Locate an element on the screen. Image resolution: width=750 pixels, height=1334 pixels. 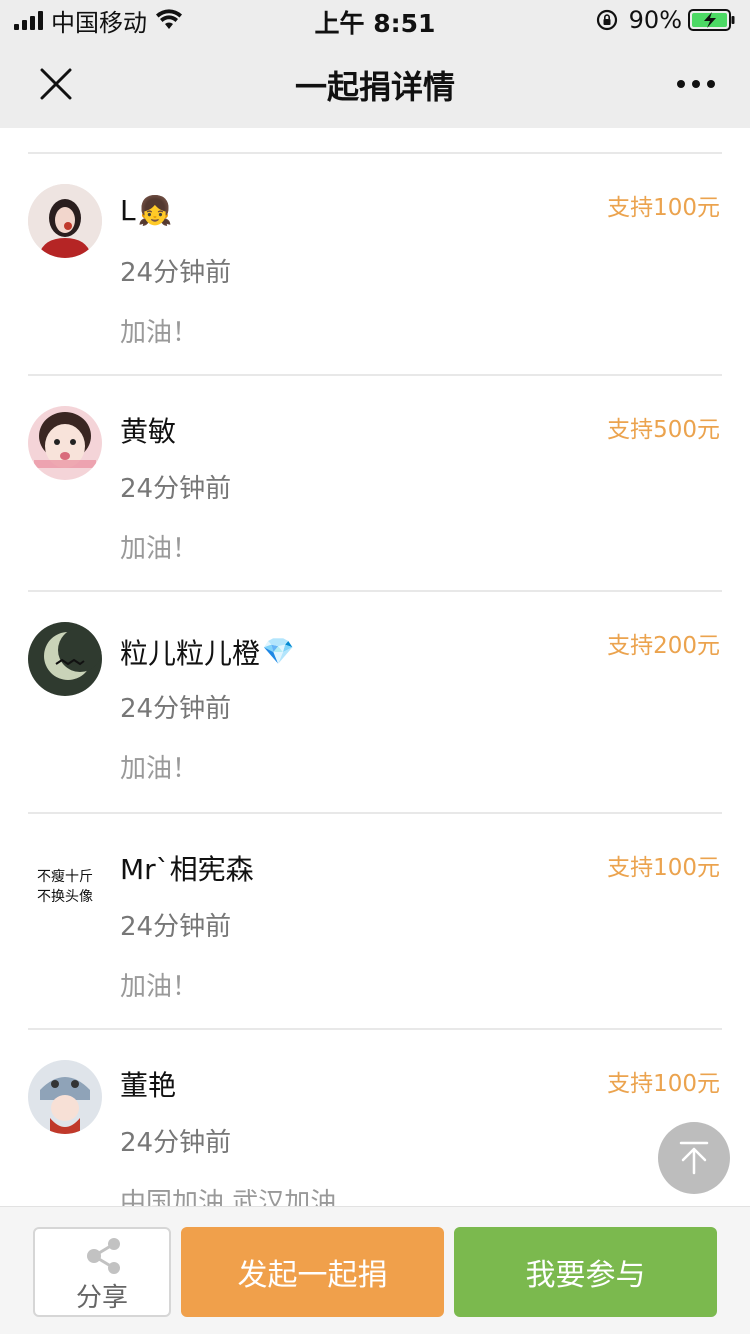
share-icon is located at coordinates (103, 1256).